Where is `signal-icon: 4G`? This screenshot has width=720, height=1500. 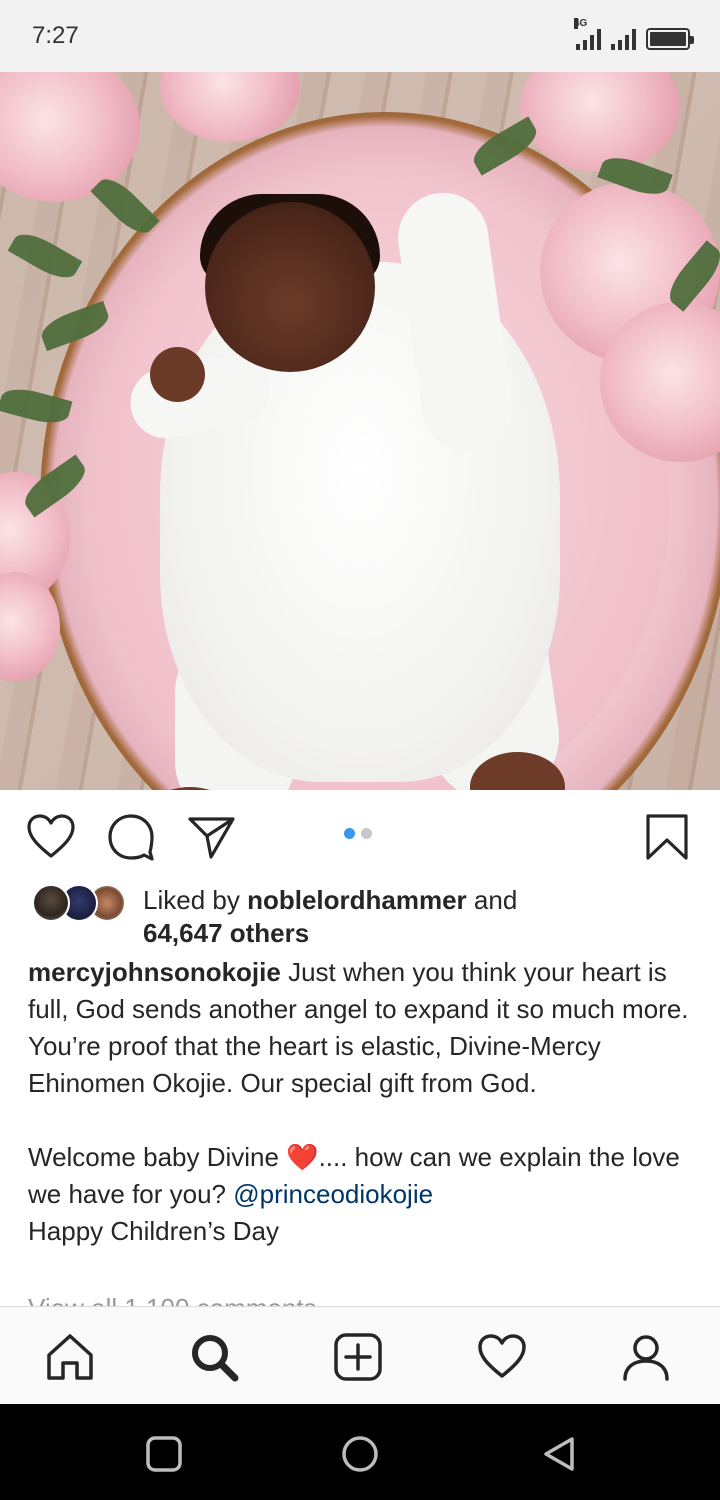 signal-icon: 4G is located at coordinates (587, 34).